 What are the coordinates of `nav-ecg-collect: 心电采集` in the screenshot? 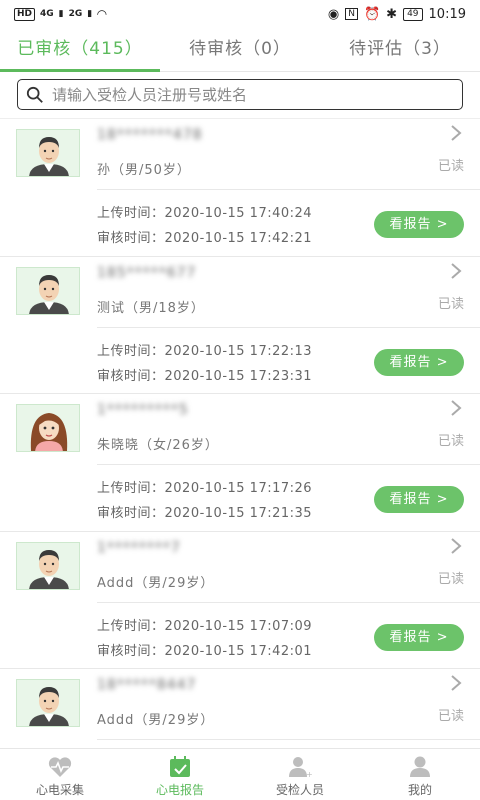 It's located at (60, 774).